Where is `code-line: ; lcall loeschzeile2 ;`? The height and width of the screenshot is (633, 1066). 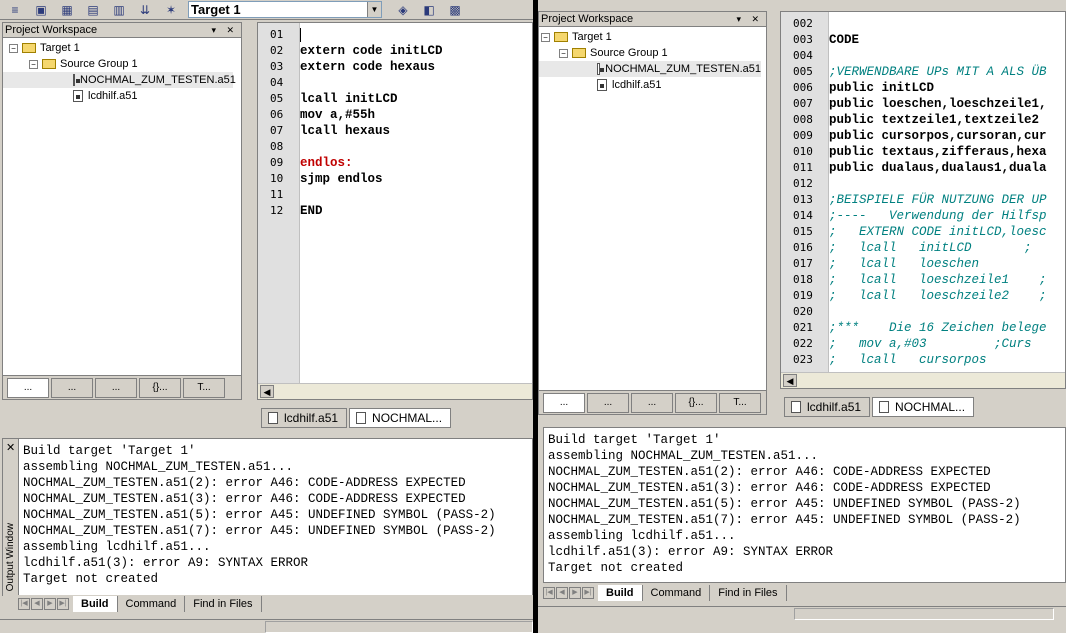
code-line: ; lcall loeschzeile2 ; is located at coordinates (947, 296).